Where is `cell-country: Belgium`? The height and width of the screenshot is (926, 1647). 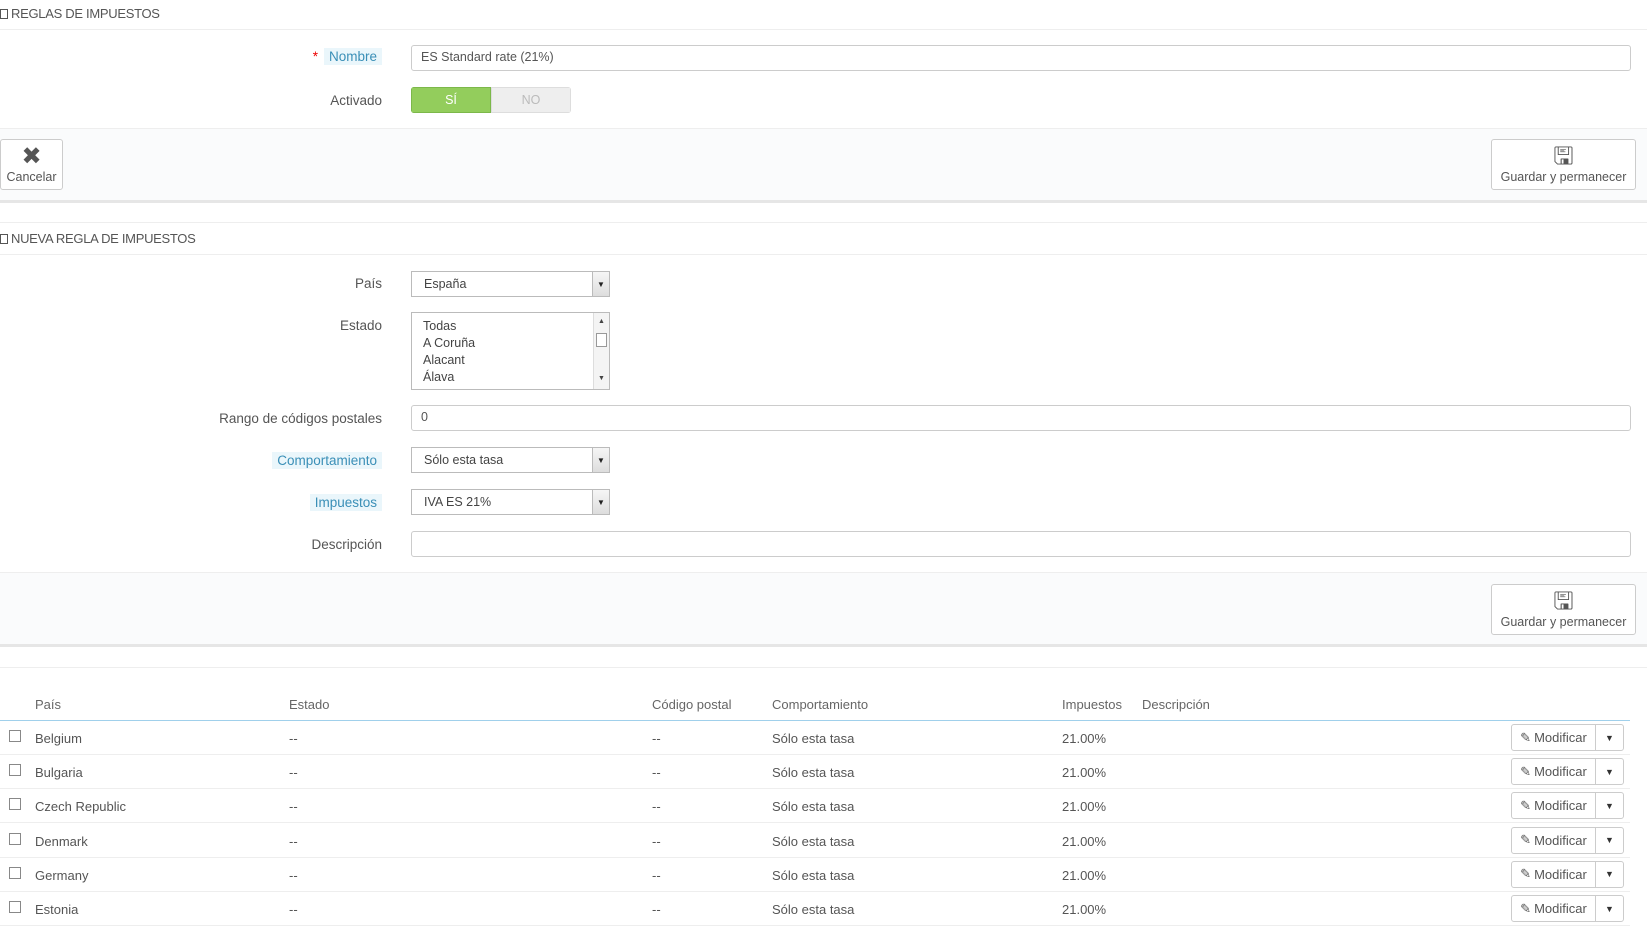
cell-country: Belgium is located at coordinates (58, 738).